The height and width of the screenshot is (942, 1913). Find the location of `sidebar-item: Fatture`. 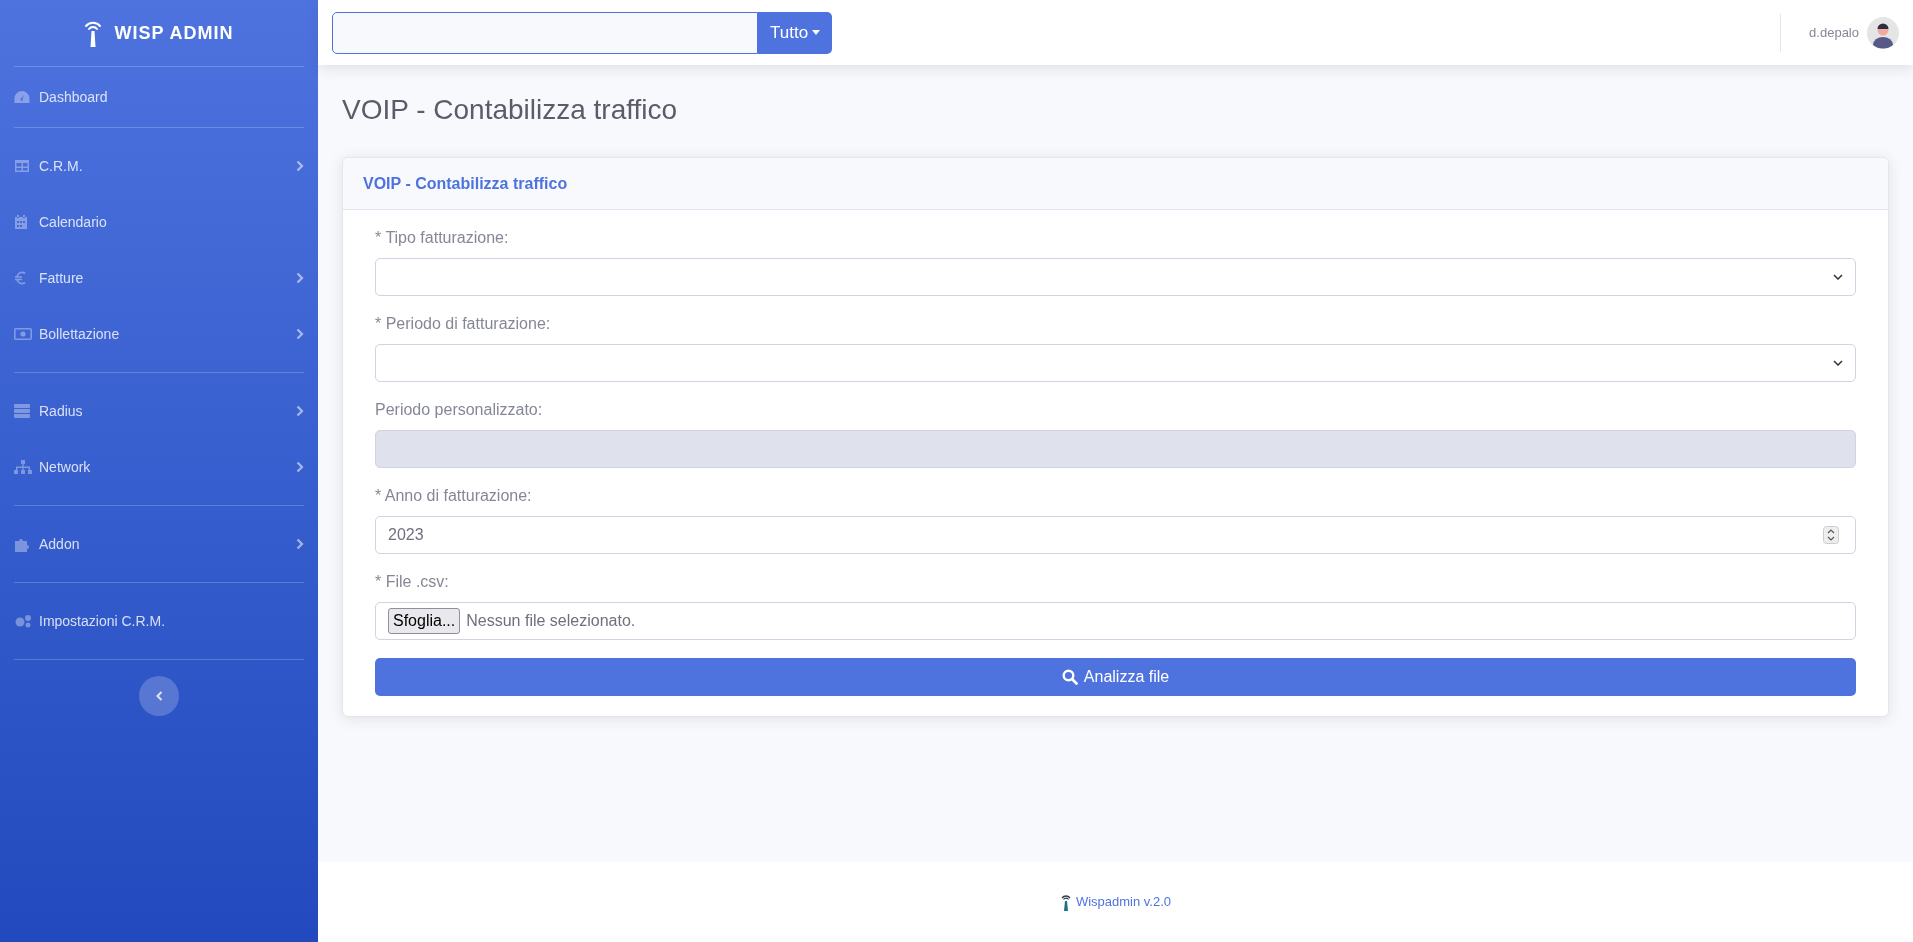

sidebar-item: Fatture is located at coordinates (159, 278).